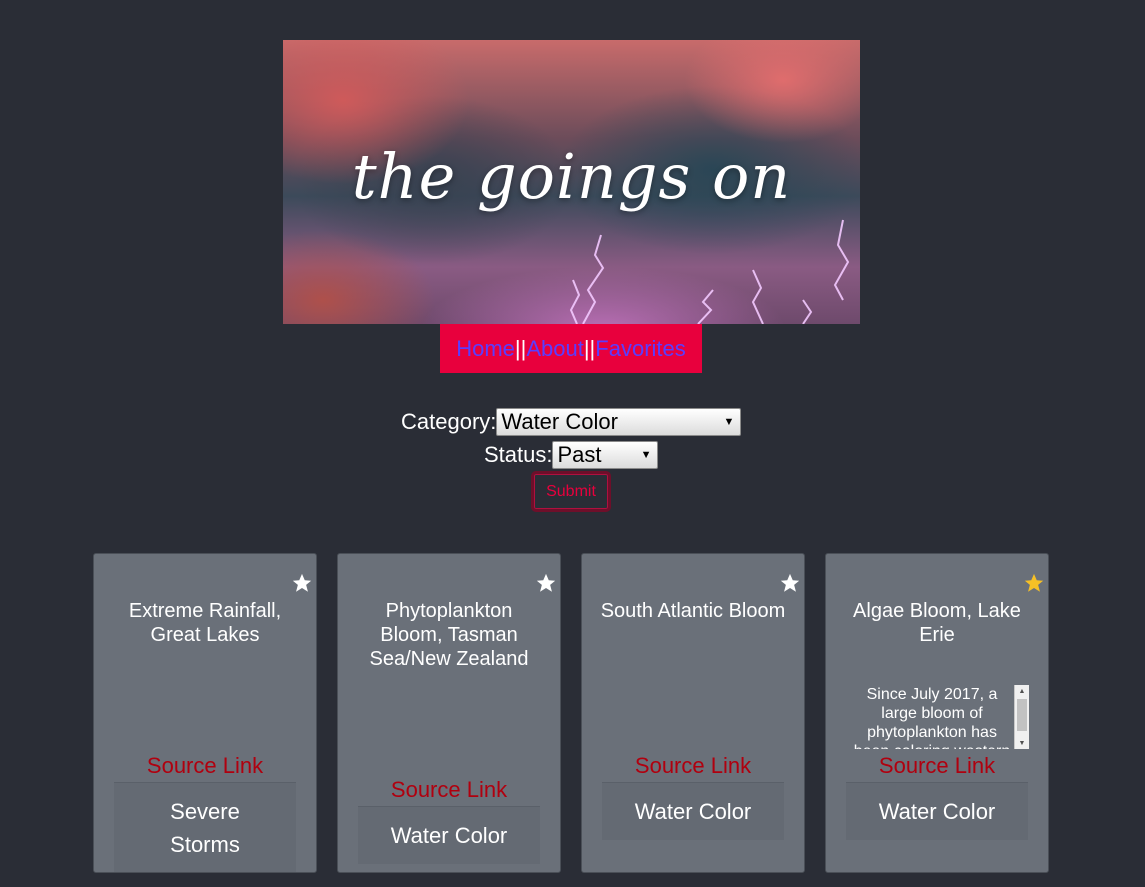  I want to click on status-row: Status: Past ▼, so click(571, 455).